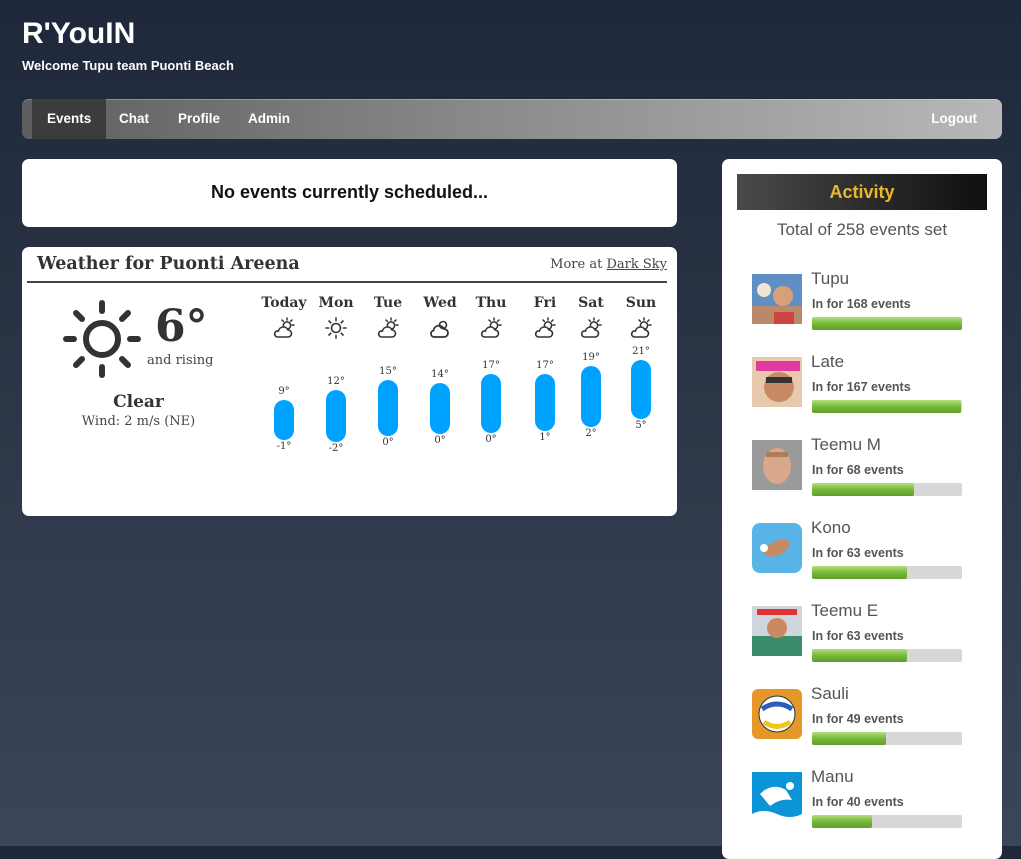 The width and height of the screenshot is (1021, 859). I want to click on user-event-count: In for 63 events, so click(858, 553).